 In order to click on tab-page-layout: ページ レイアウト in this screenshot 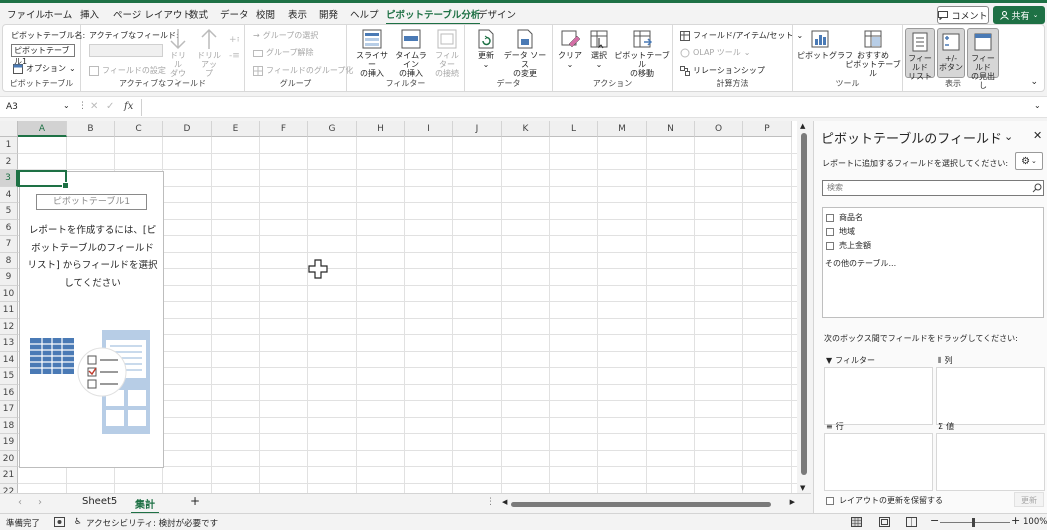, I will do `click(152, 14)`.